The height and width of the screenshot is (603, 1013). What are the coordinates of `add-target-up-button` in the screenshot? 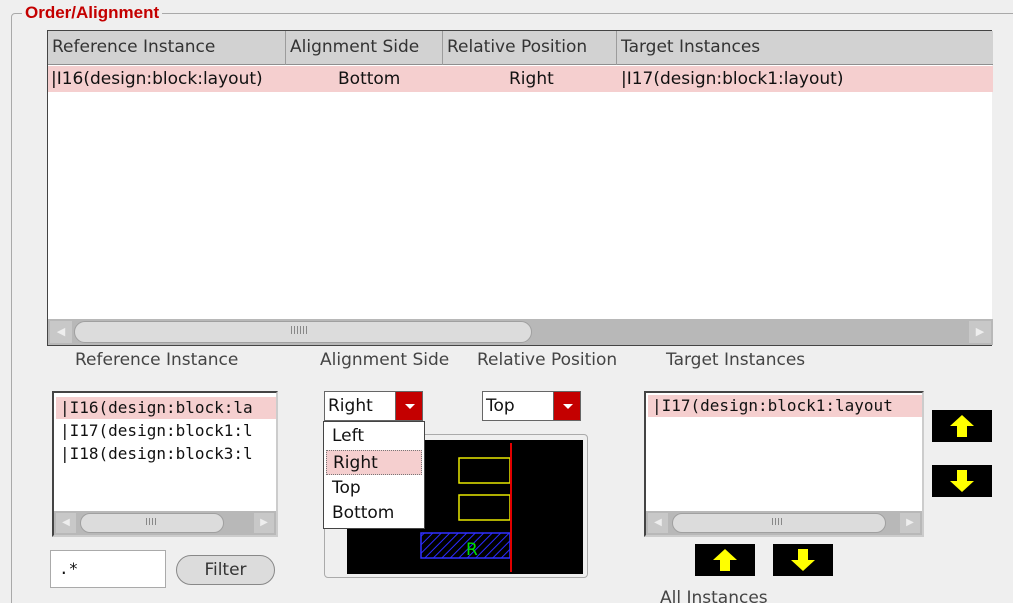 It's located at (725, 560).